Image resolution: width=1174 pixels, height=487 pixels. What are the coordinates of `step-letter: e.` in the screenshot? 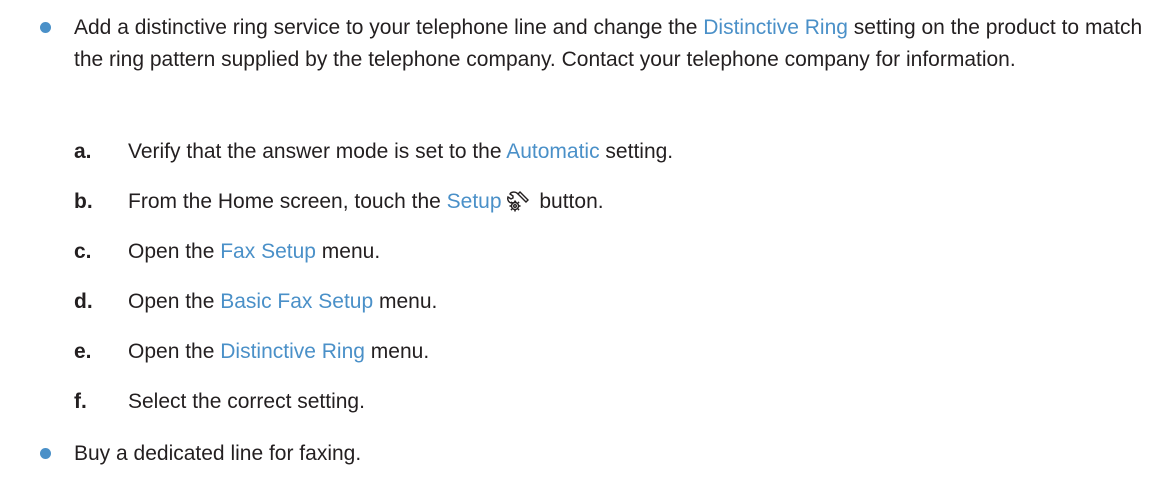 It's located at (83, 351).